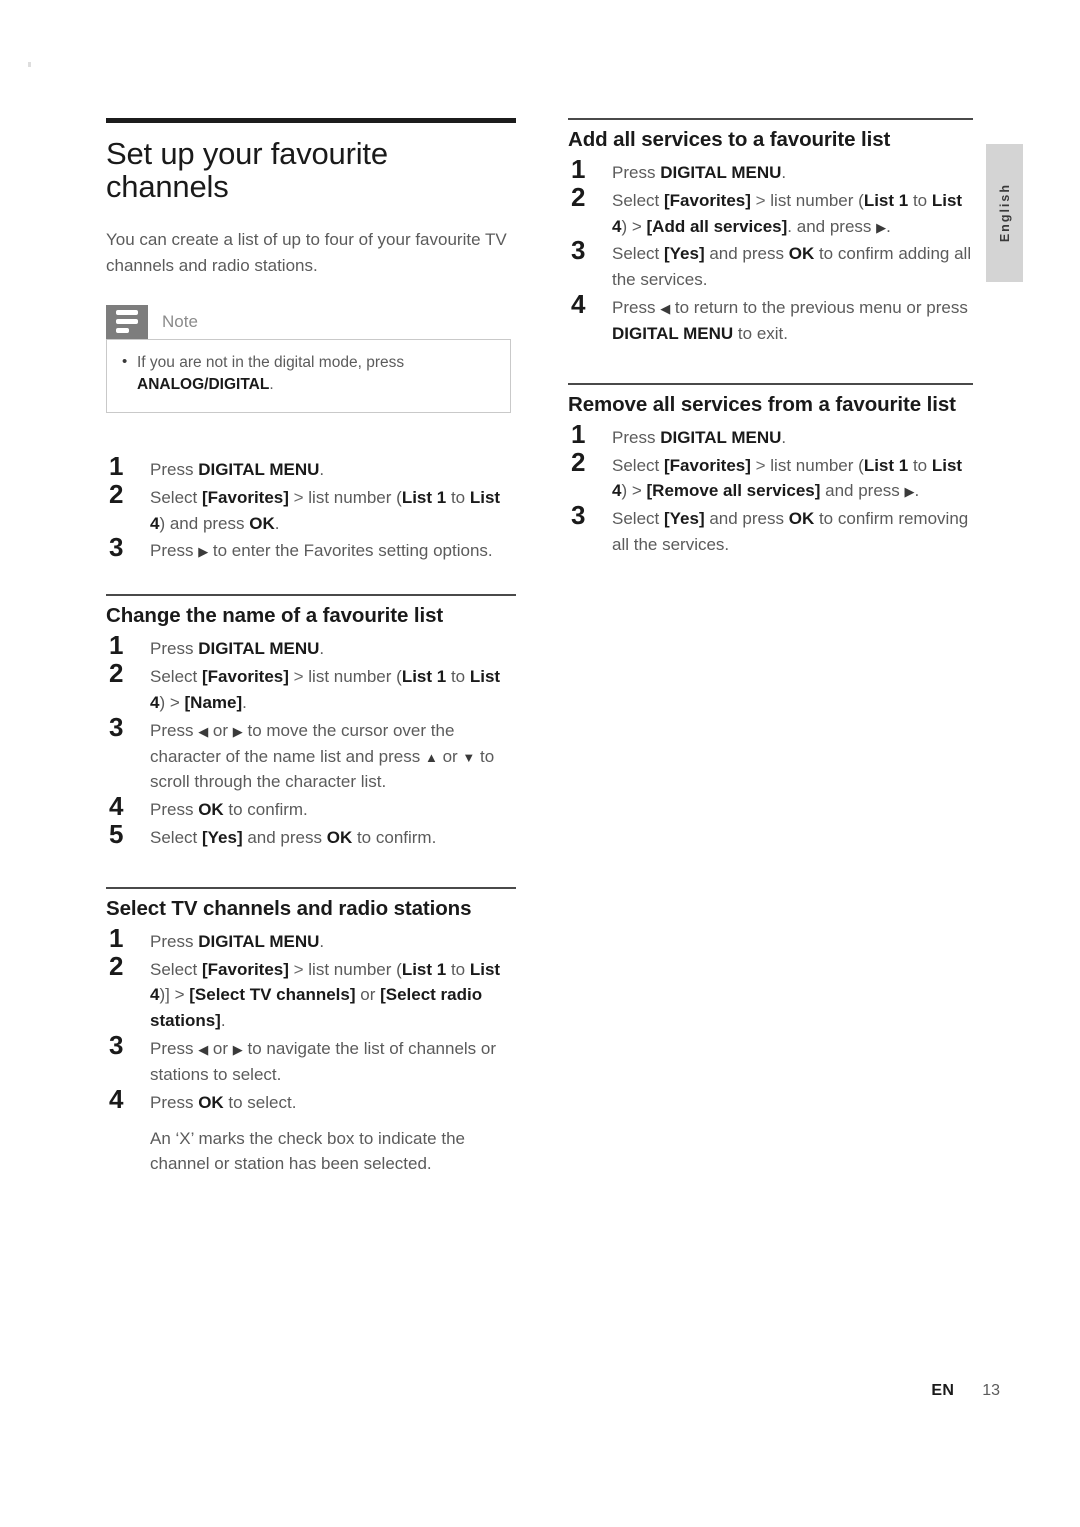 The height and width of the screenshot is (1527, 1080). Describe the element at coordinates (213, 702) in the screenshot. I see `emphasis-text: [Name]` at that location.